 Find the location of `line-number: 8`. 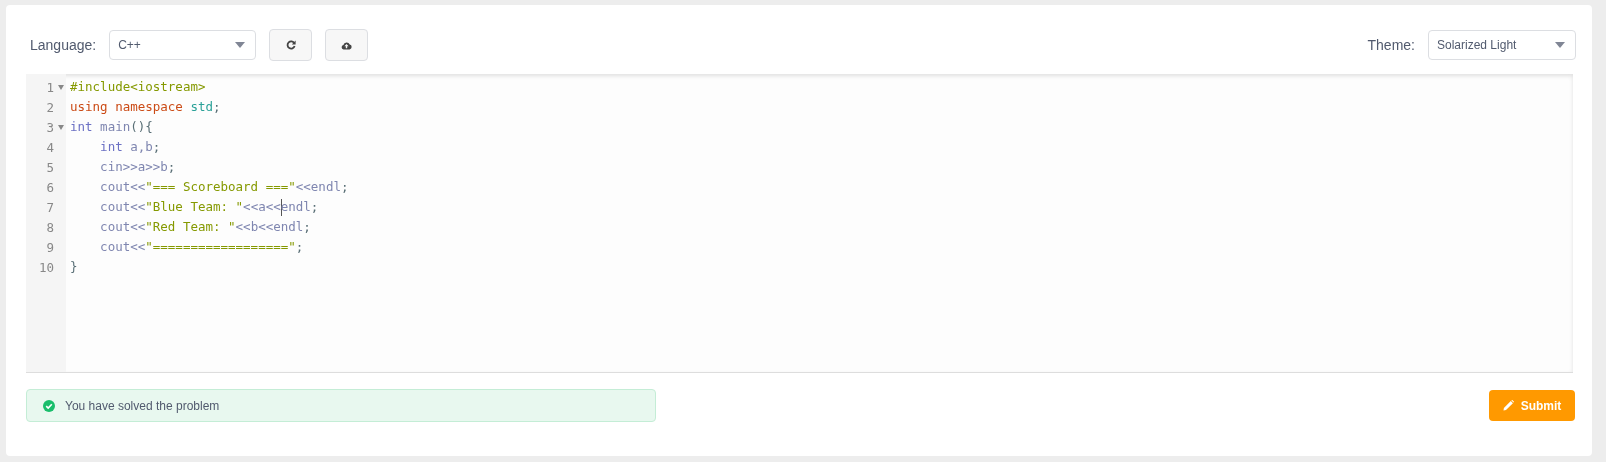

line-number: 8 is located at coordinates (50, 227).